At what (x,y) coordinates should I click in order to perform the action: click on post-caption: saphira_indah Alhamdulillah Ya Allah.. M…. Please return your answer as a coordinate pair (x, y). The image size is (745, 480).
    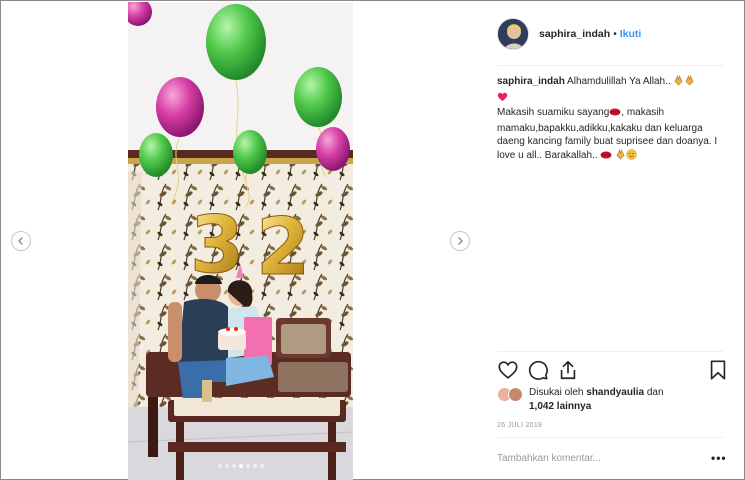
    Looking at the image, I should click on (611, 119).